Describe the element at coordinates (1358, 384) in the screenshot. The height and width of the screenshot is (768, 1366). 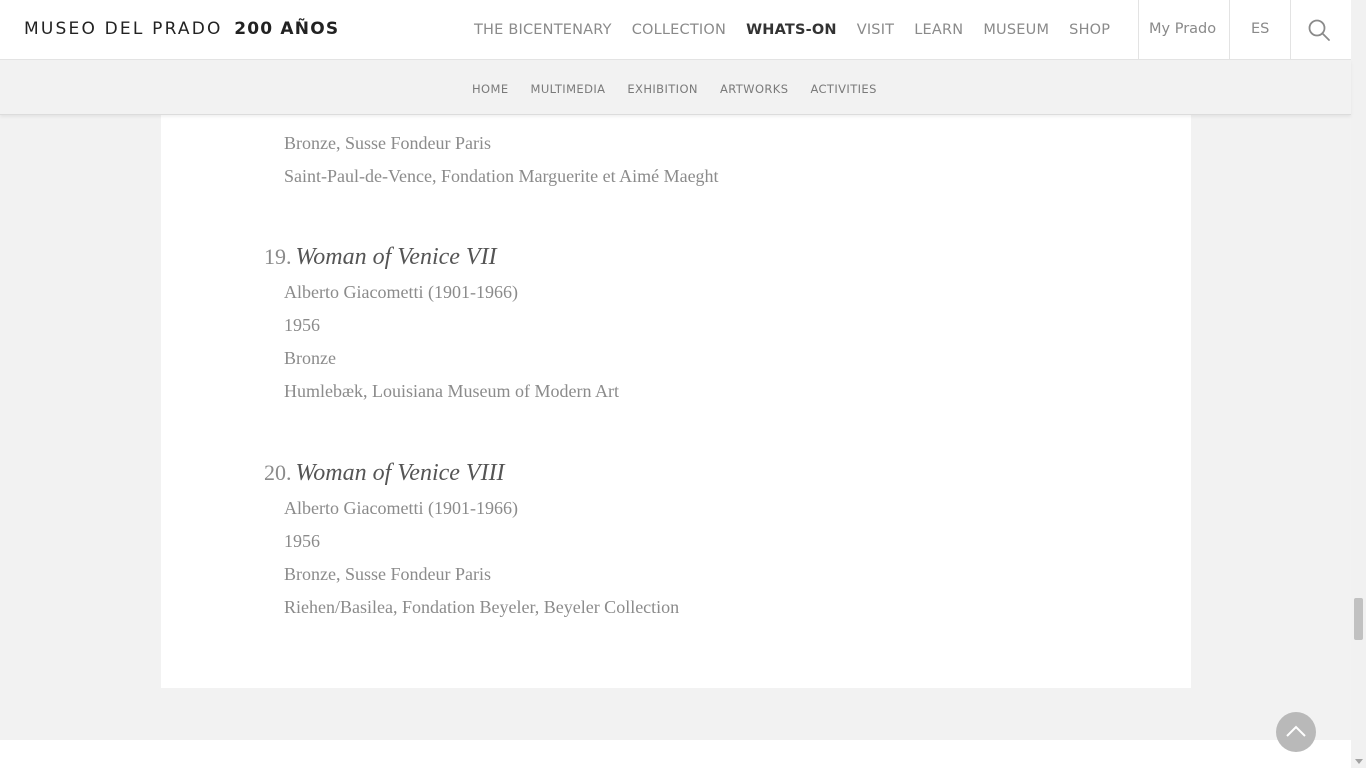
I see `scrollbar` at that location.